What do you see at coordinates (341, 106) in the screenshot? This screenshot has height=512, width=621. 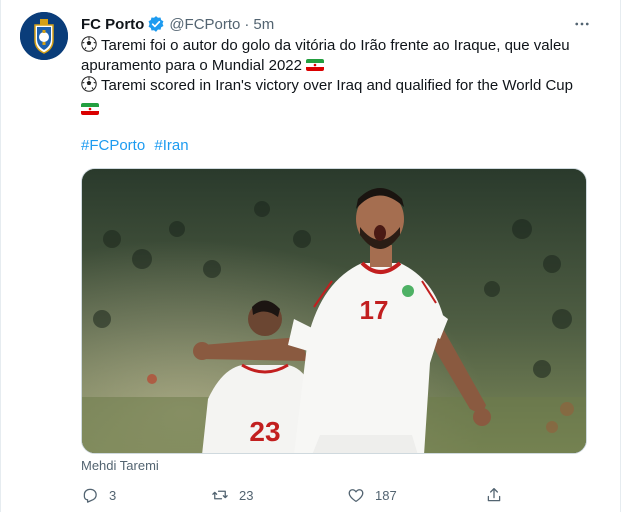 I see `text-line-flag` at bounding box center [341, 106].